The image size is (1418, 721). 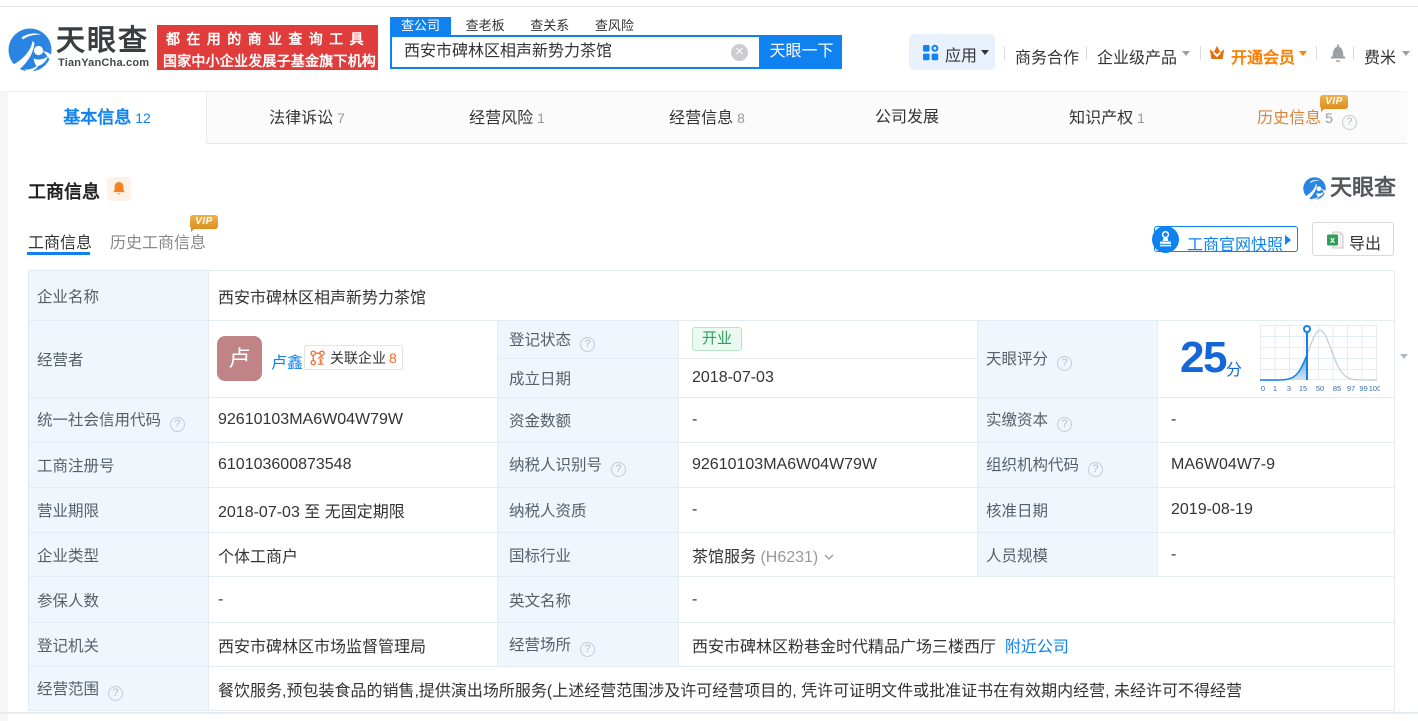 What do you see at coordinates (1303, 388) in the screenshot?
I see `svg-text: 15` at bounding box center [1303, 388].